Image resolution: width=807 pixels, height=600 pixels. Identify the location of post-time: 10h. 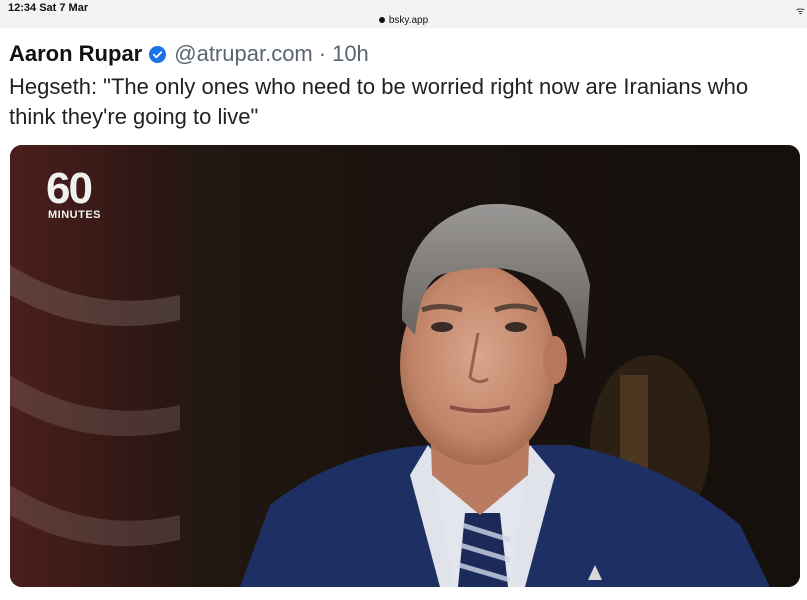
(350, 54).